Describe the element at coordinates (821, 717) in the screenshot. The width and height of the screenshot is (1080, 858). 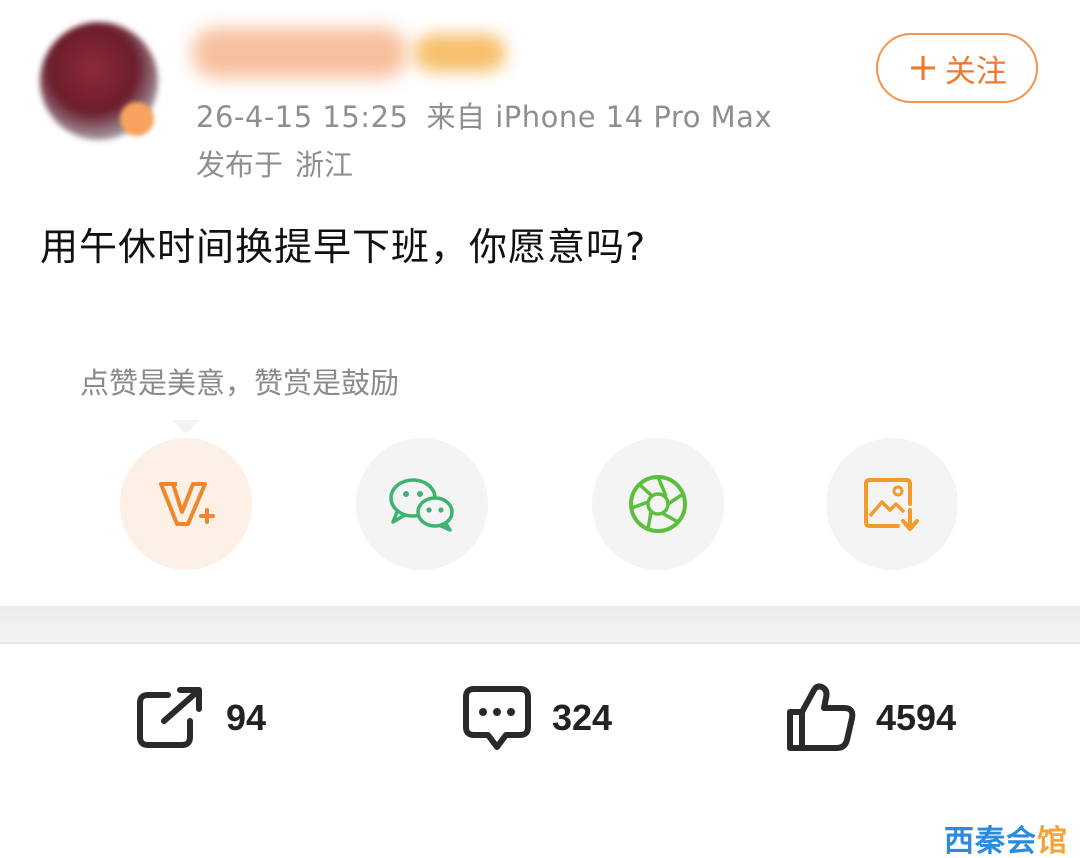
I see `thumbs-up-icon` at that location.